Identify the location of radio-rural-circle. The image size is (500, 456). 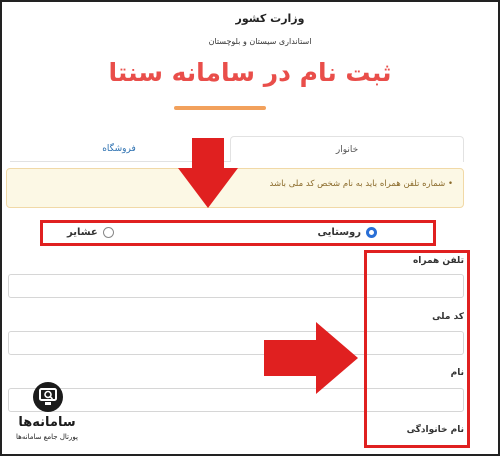
(371, 232).